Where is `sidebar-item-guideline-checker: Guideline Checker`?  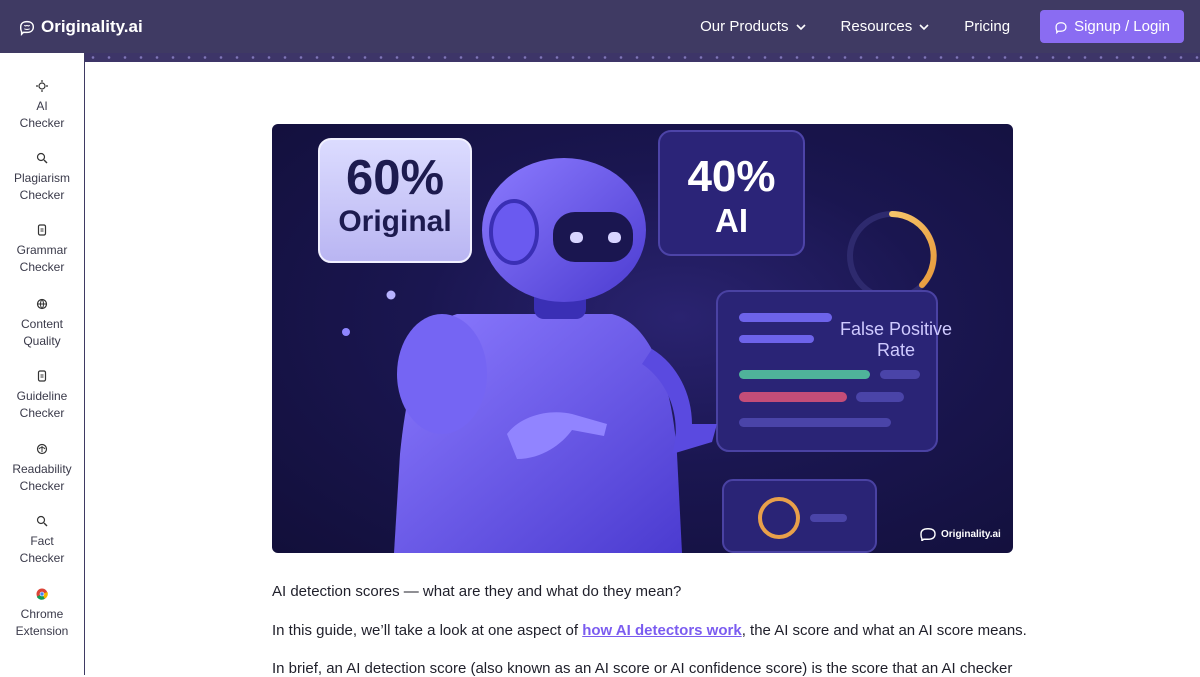 sidebar-item-guideline-checker: Guideline Checker is located at coordinates (42, 395).